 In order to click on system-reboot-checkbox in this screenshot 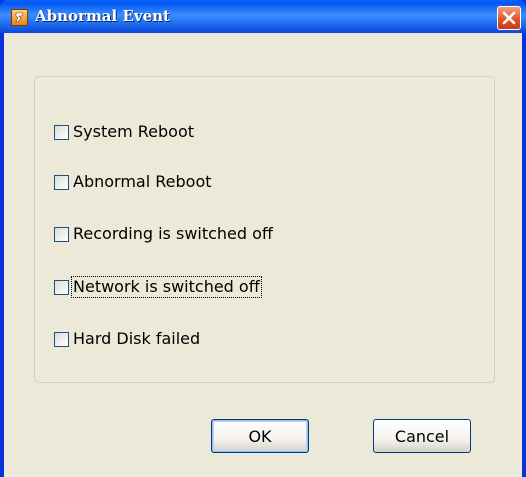, I will do `click(61, 132)`.